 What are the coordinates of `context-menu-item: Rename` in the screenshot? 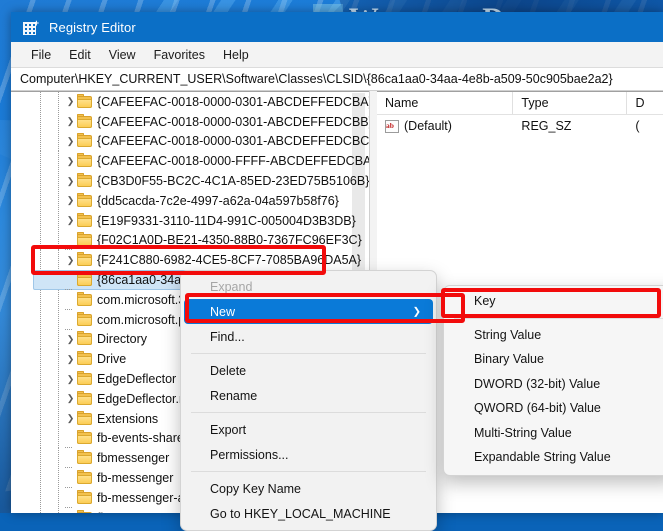 It's located at (308, 395).